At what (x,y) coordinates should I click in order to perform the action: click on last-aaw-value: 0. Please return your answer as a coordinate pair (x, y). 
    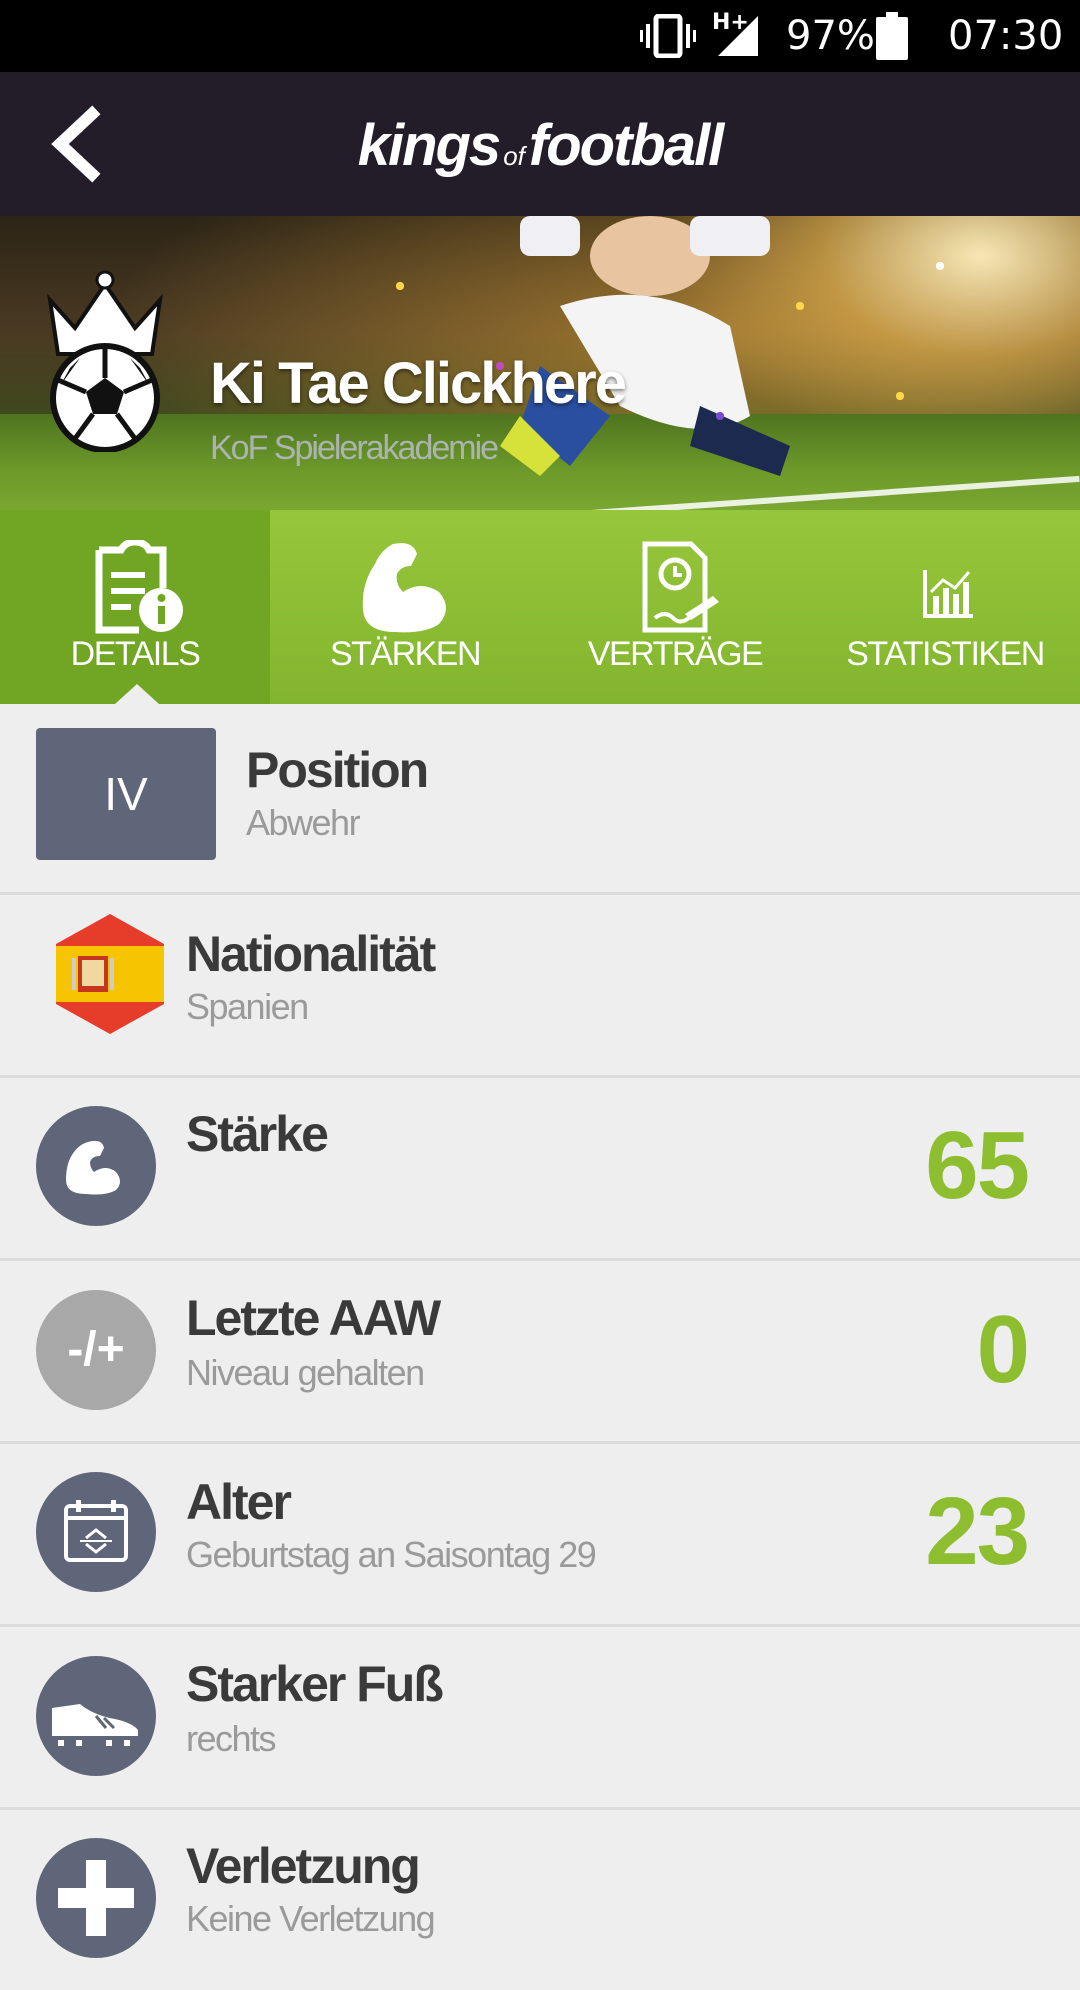
    Looking at the image, I should click on (1003, 1349).